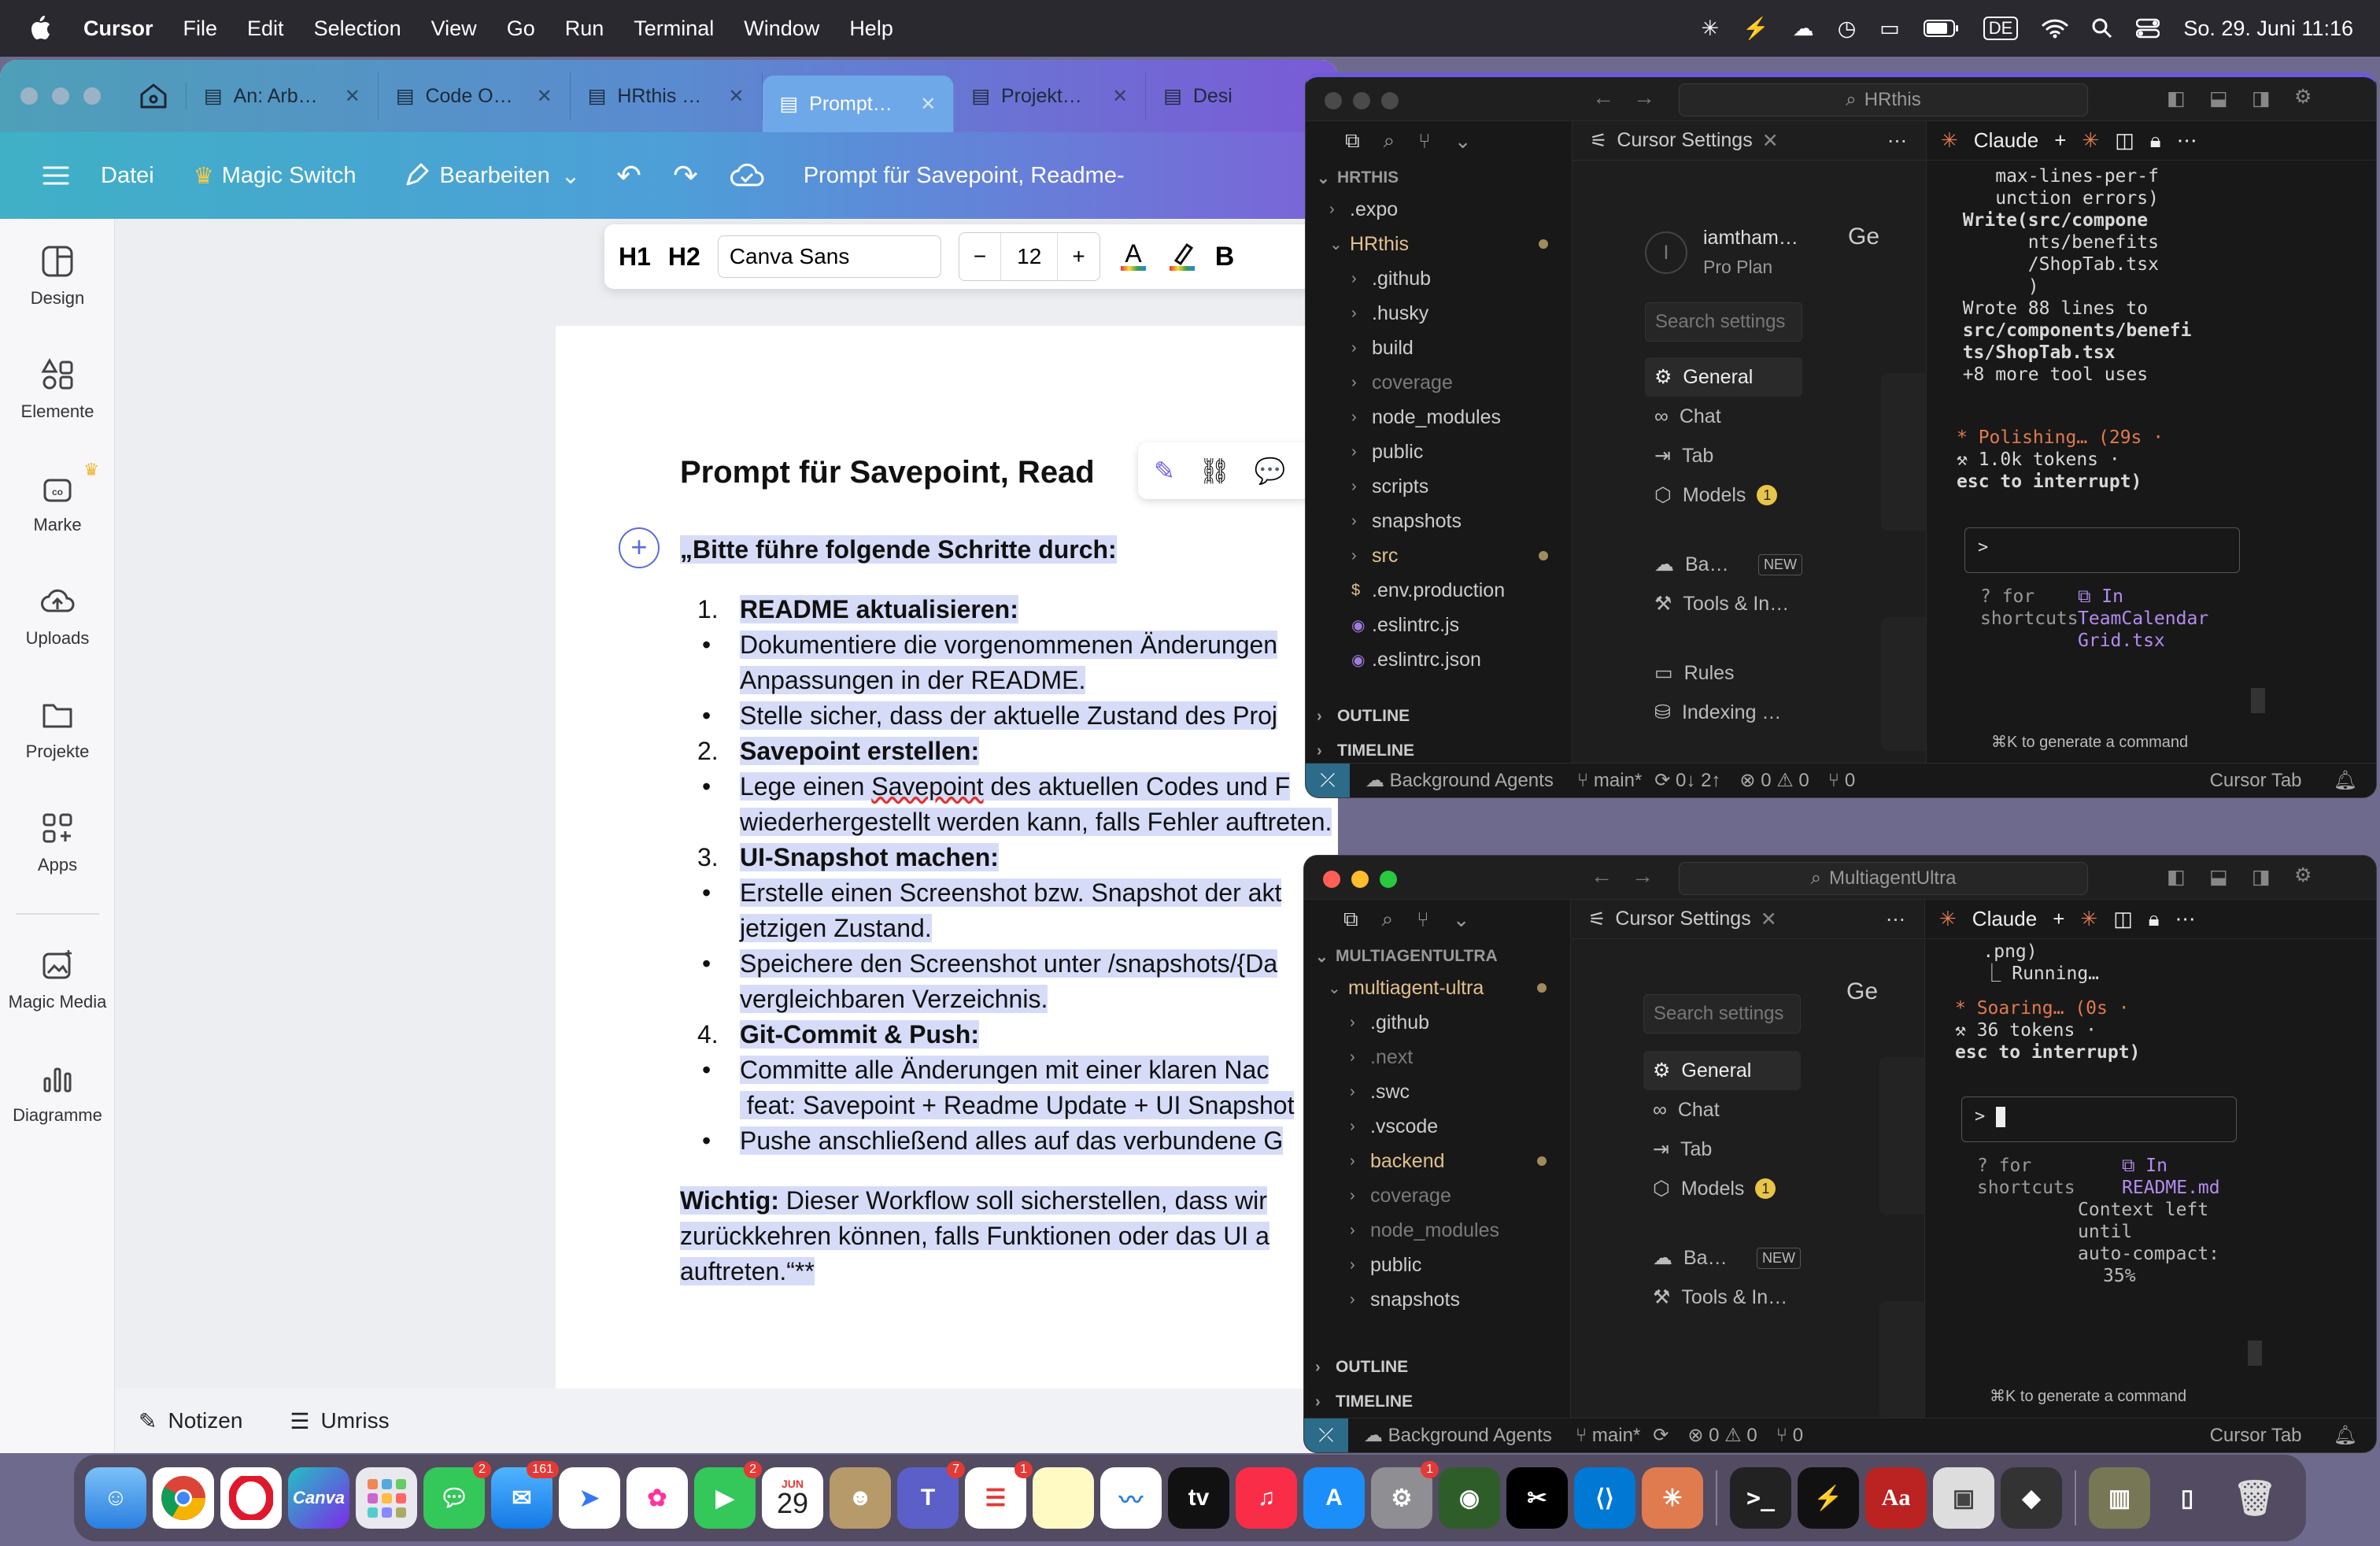 The height and width of the screenshot is (1546, 2380). What do you see at coordinates (2256, 781) in the screenshot?
I see `cursor-tab-item: Cursor Tab` at bounding box center [2256, 781].